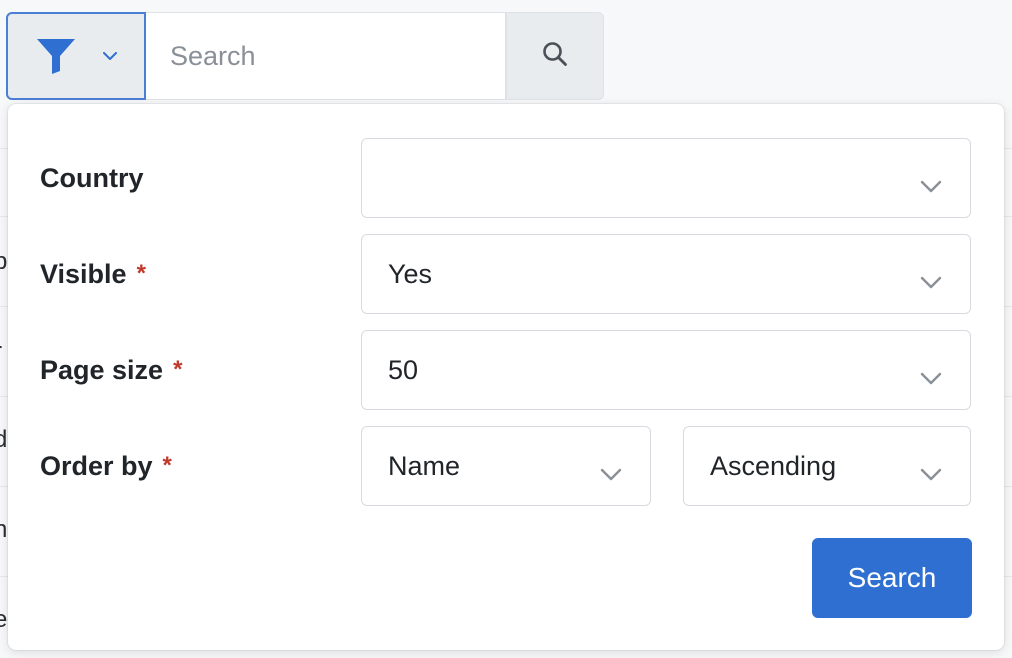  I want to click on country-label: Country, so click(92, 178).